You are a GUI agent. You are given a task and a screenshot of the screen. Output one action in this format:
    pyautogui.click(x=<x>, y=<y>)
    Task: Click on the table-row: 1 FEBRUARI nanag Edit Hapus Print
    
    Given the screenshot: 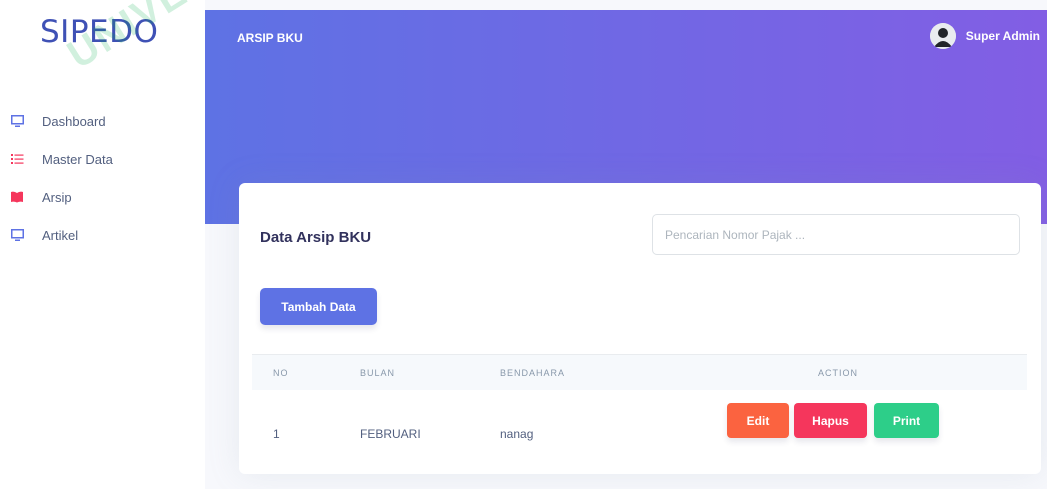 What is the action you would take?
    pyautogui.click(x=639, y=421)
    